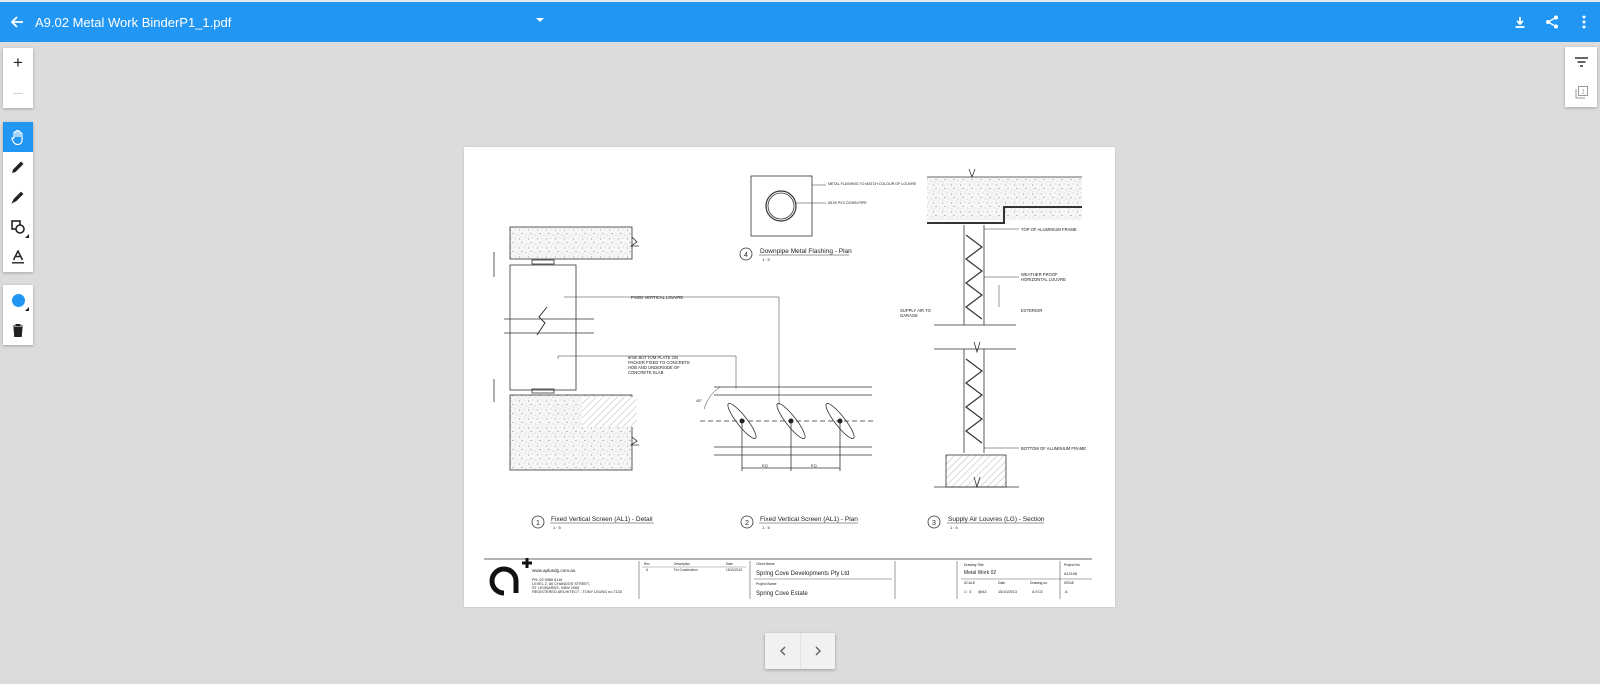 The image size is (1600, 684). Describe the element at coordinates (540, 20) in the screenshot. I see `chevron-down-icon` at that location.